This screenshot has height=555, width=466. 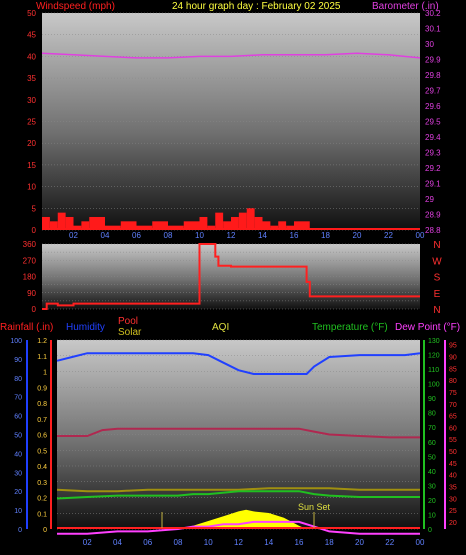 What do you see at coordinates (31, 100) in the screenshot?
I see `wind-tick-label: 30` at bounding box center [31, 100].